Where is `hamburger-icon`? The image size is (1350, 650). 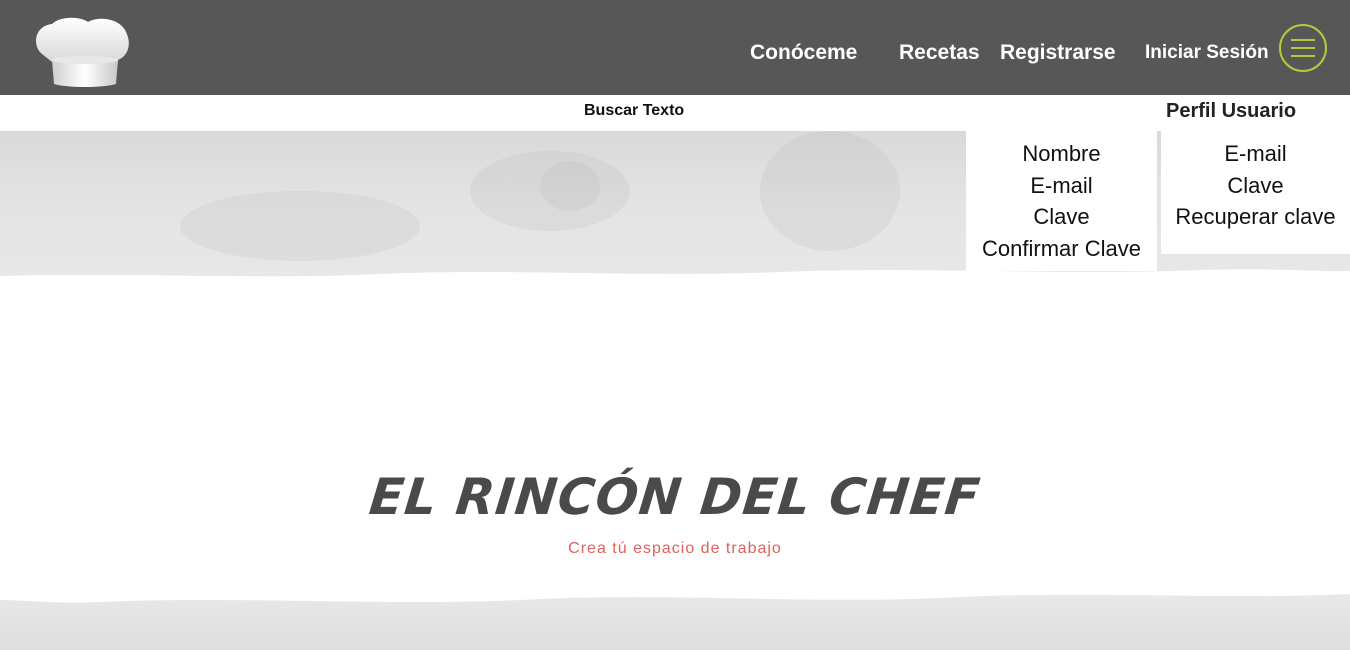
hamburger-icon is located at coordinates (1303, 48).